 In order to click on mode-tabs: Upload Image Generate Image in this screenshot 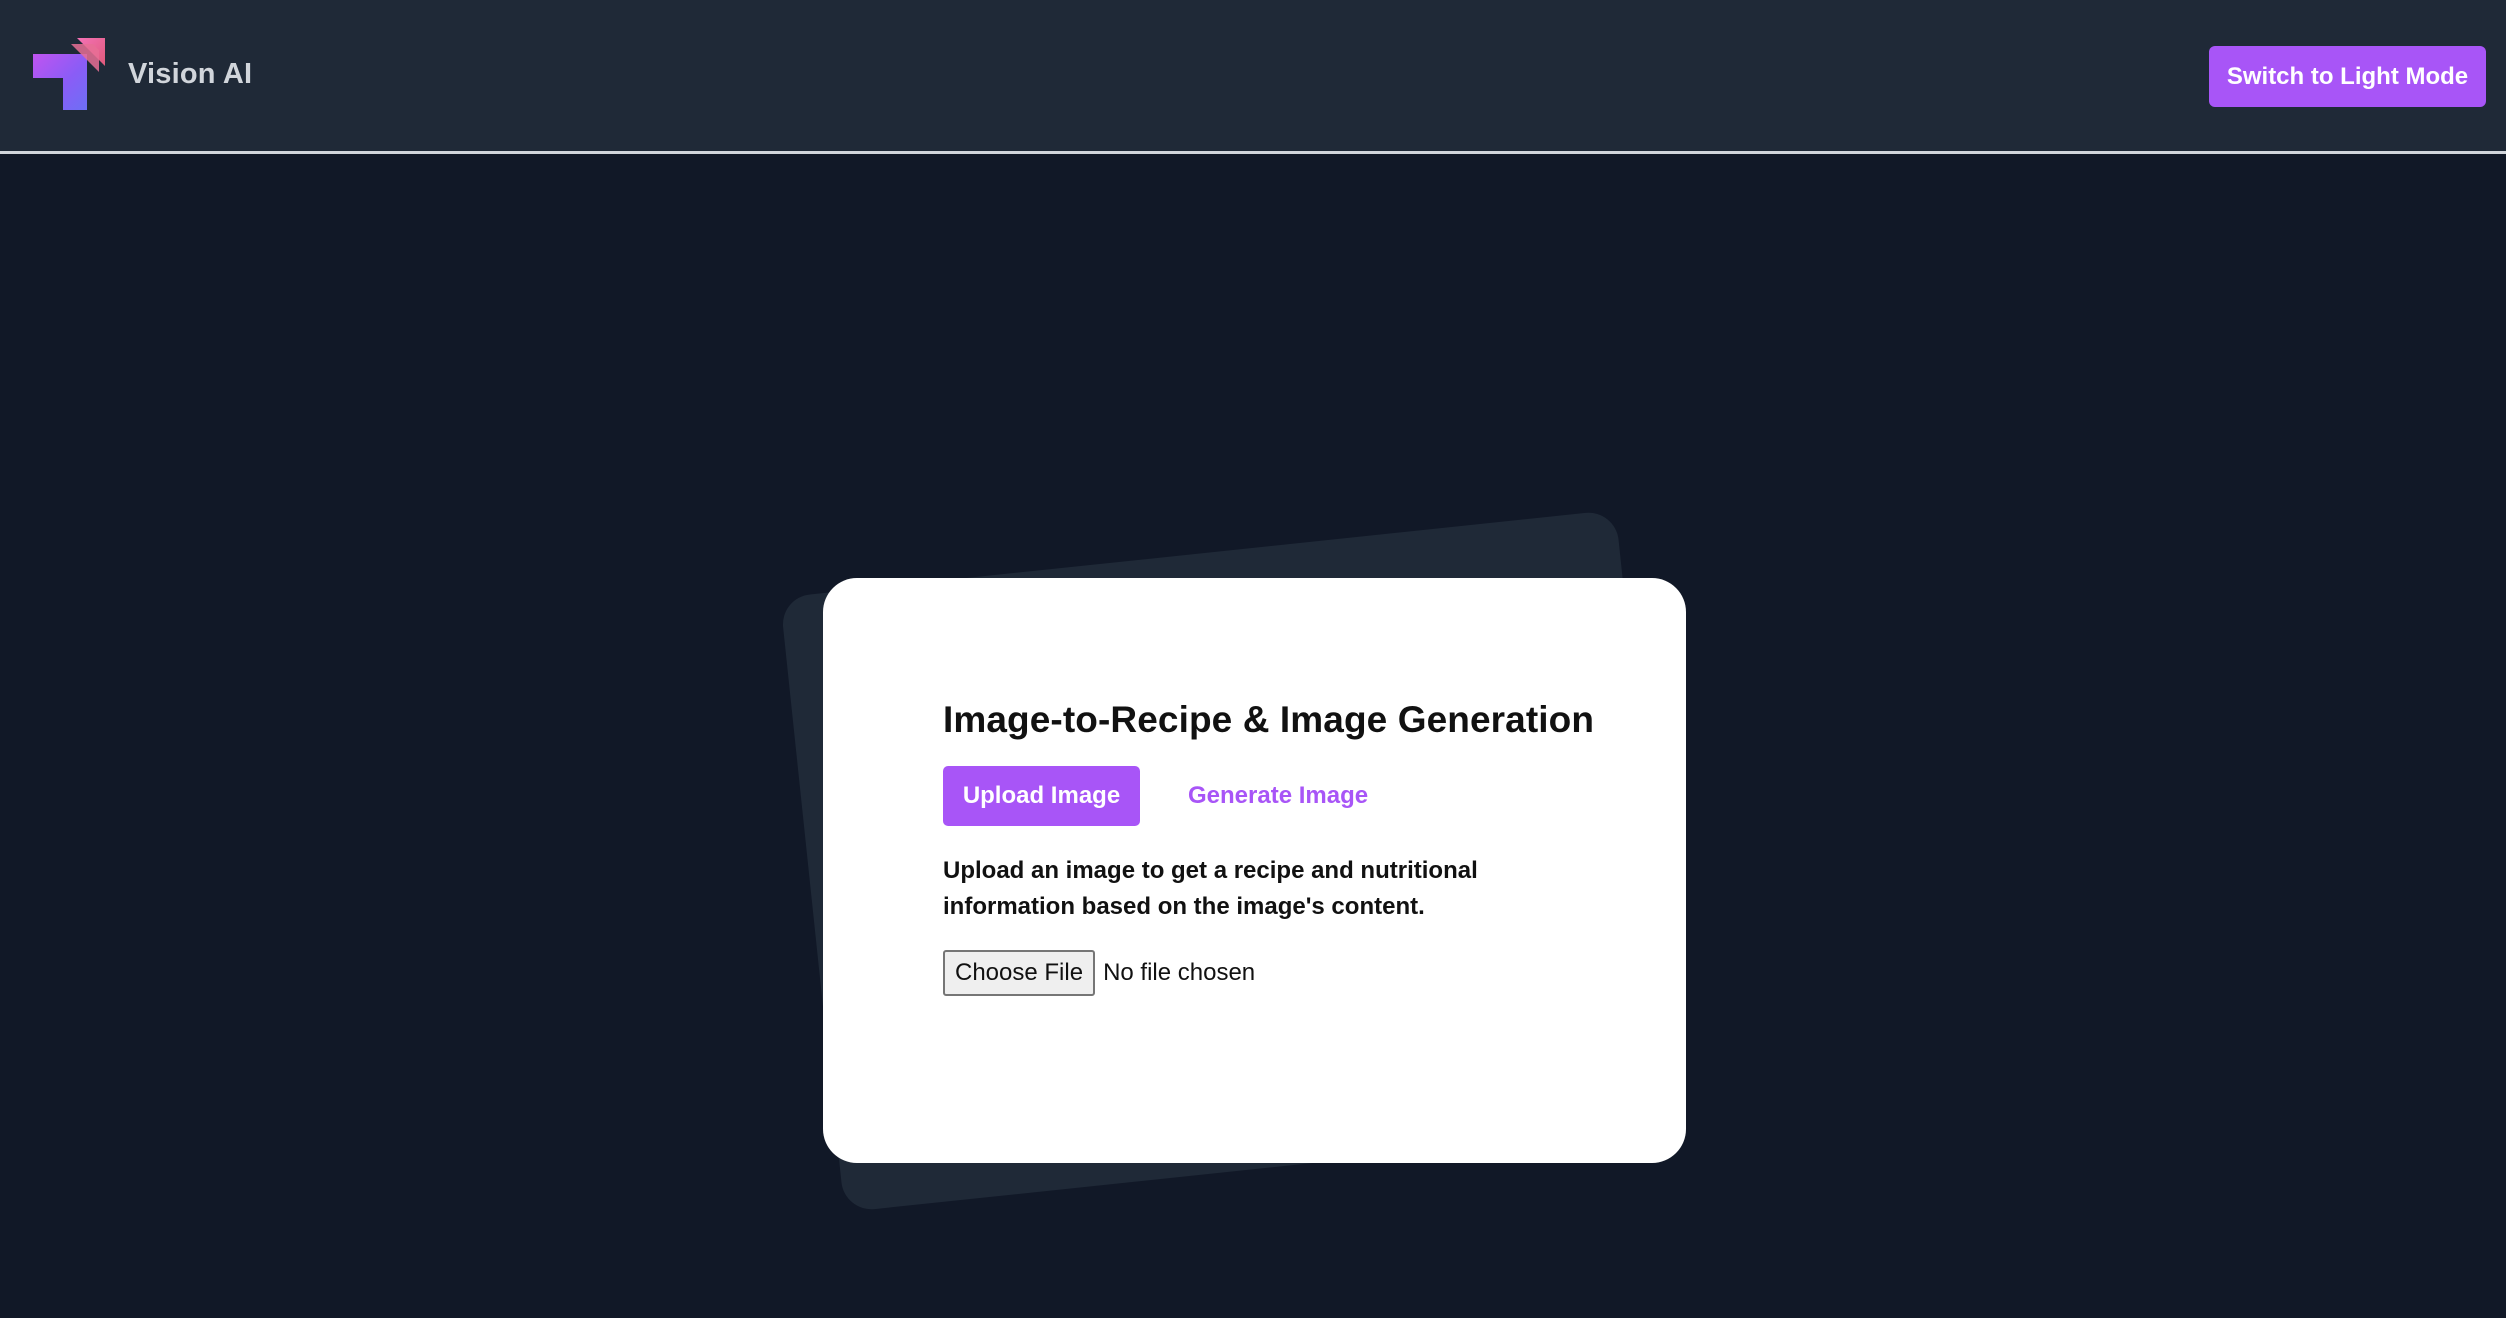, I will do `click(1314, 796)`.